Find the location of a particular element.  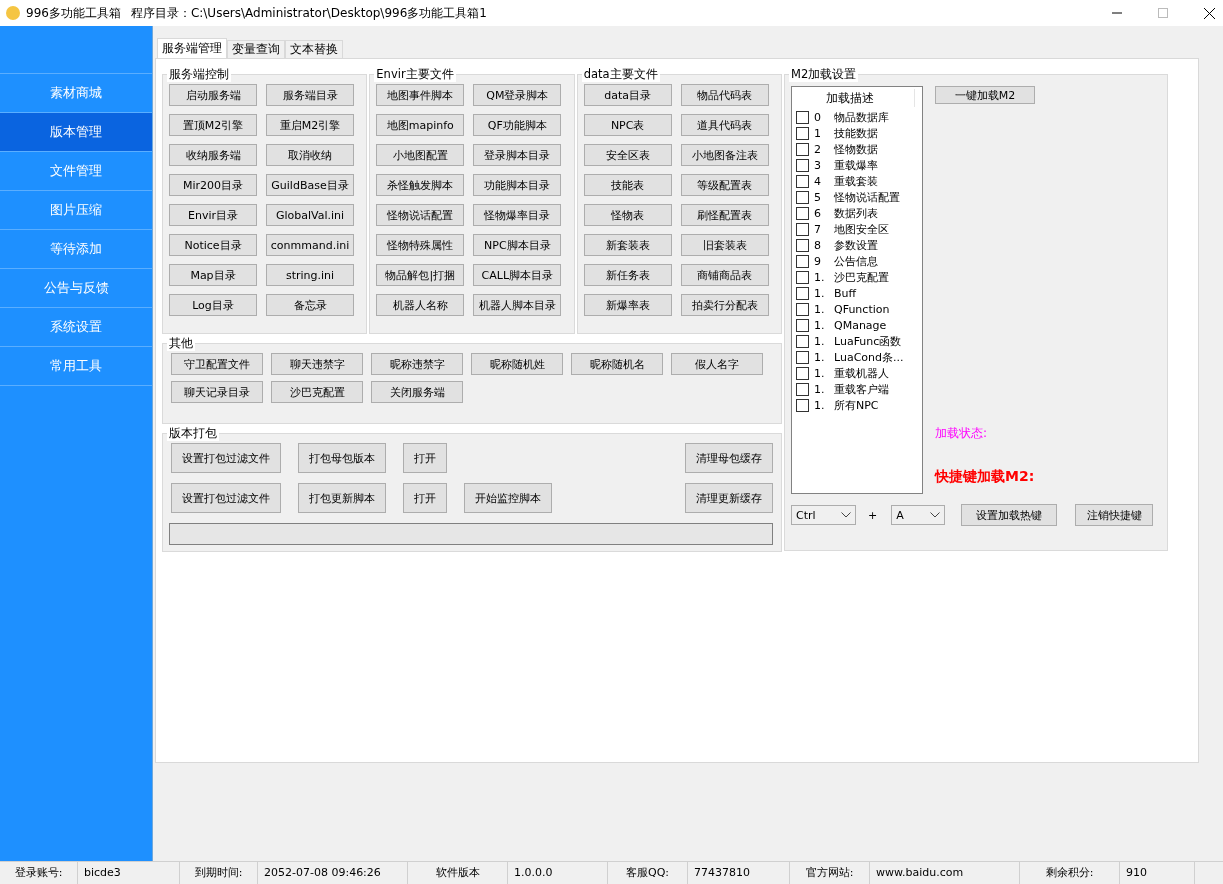

button: 小地图配置 is located at coordinates (420, 155).